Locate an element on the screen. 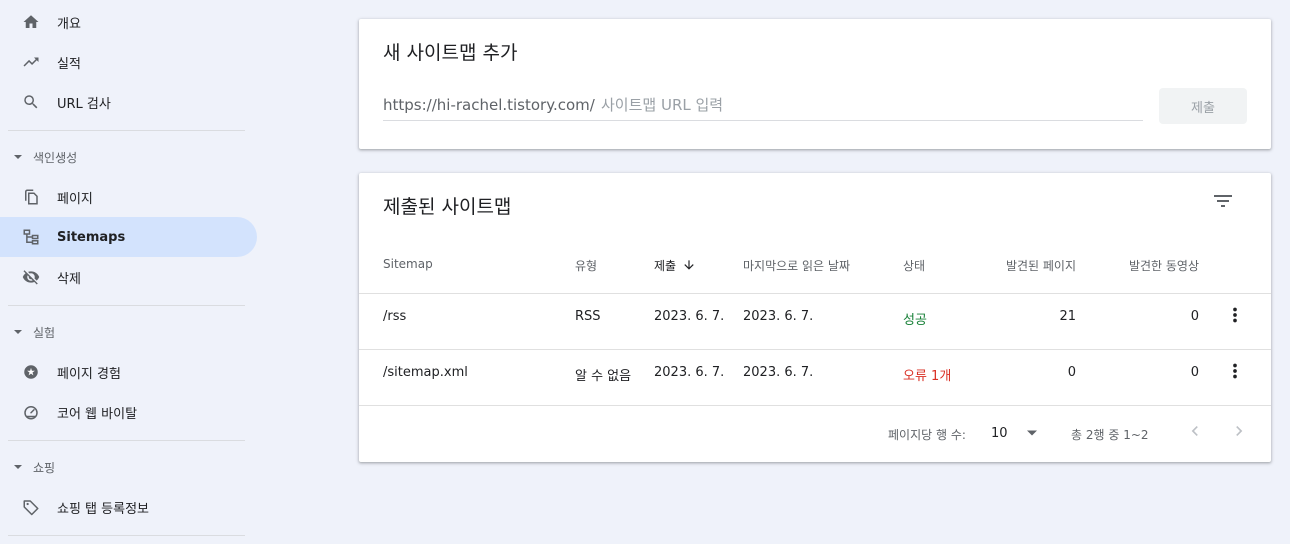 The width and height of the screenshot is (1290, 544). rows-per-page-label: 페이지당 행 수: is located at coordinates (927, 435).